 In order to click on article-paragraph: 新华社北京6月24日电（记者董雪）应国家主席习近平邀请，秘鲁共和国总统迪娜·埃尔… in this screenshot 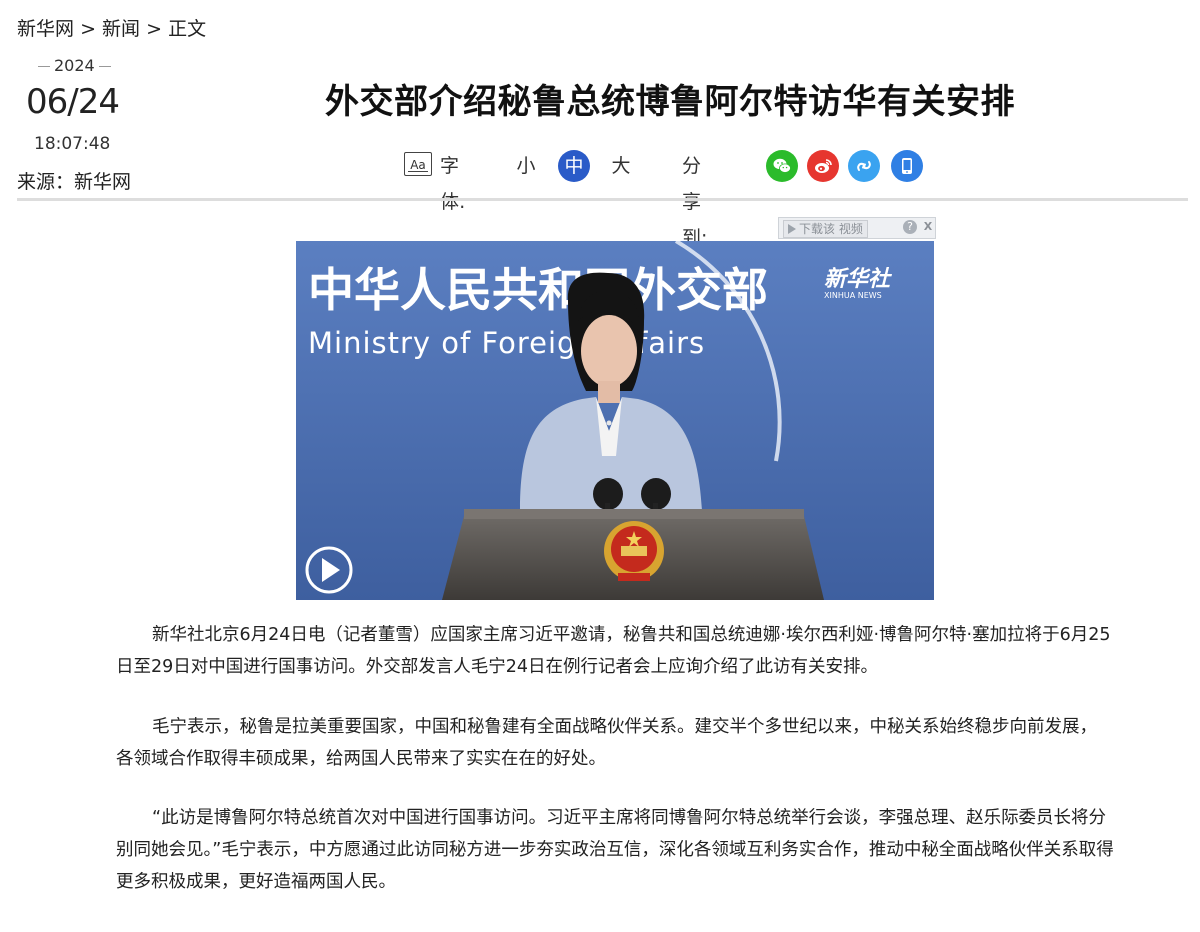, I will do `click(613, 651)`.